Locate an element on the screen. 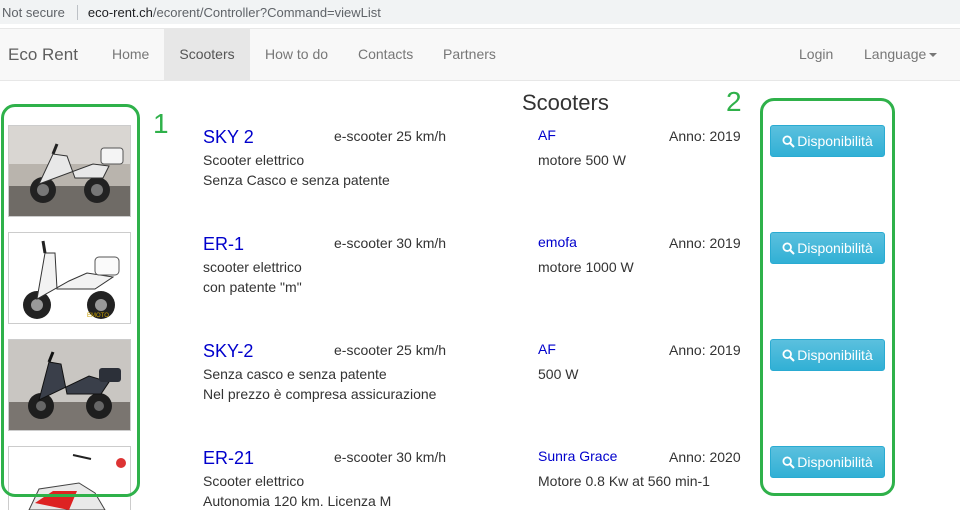 Image resolution: width=960 pixels, height=510 pixels. page-title: Scooters is located at coordinates (565, 102).